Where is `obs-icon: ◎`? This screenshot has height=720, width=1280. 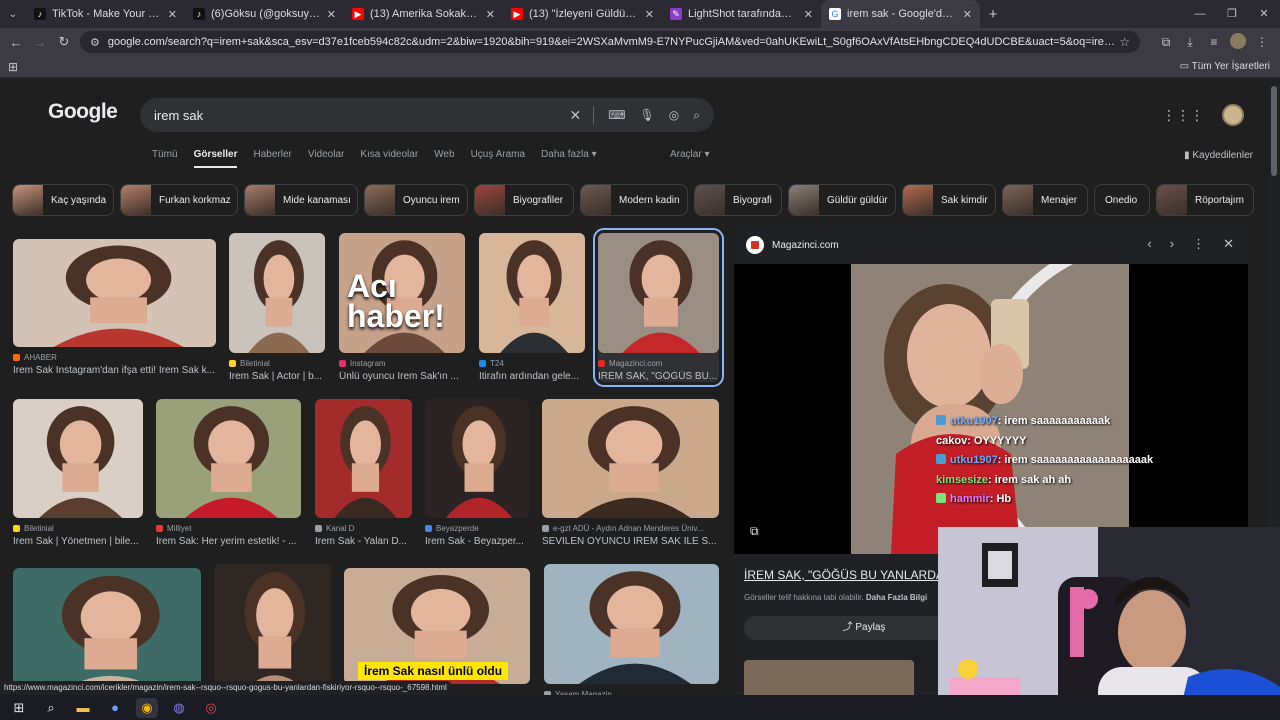
obs-icon: ◎ is located at coordinates (211, 708).